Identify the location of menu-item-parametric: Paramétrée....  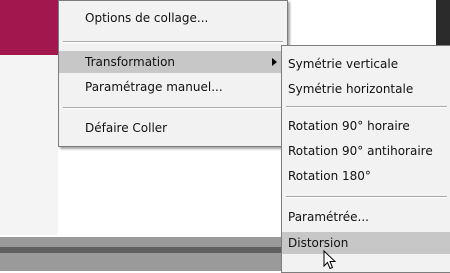
(366, 217).